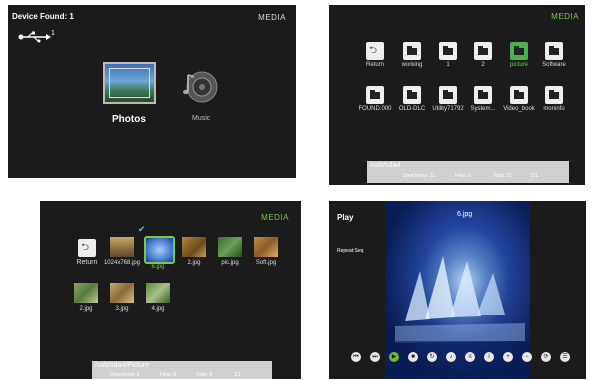 Image resolution: width=592 pixels, height=380 pixels. What do you see at coordinates (53, 33) in the screenshot?
I see `usb-count: 1` at bounding box center [53, 33].